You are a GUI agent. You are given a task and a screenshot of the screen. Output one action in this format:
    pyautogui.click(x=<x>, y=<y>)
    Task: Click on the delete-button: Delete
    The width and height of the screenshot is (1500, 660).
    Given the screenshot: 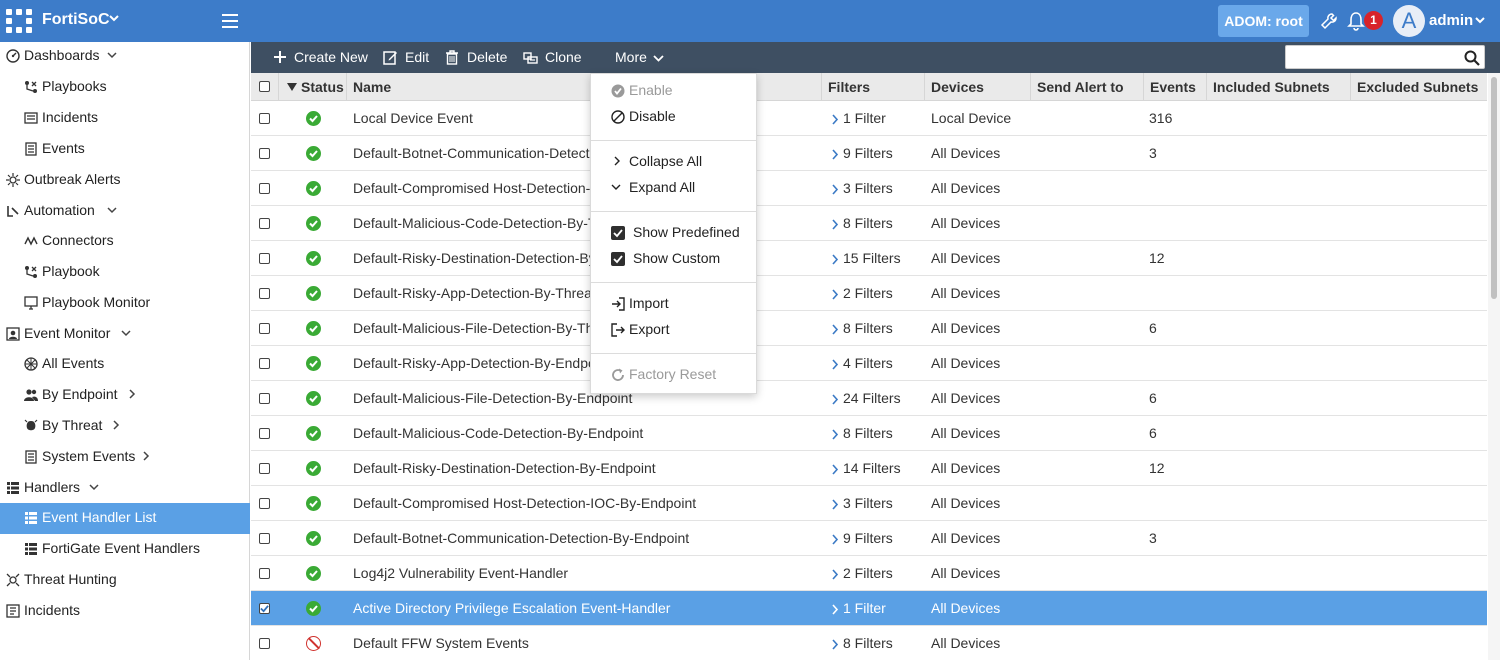 What is the action you would take?
    pyautogui.click(x=478, y=57)
    